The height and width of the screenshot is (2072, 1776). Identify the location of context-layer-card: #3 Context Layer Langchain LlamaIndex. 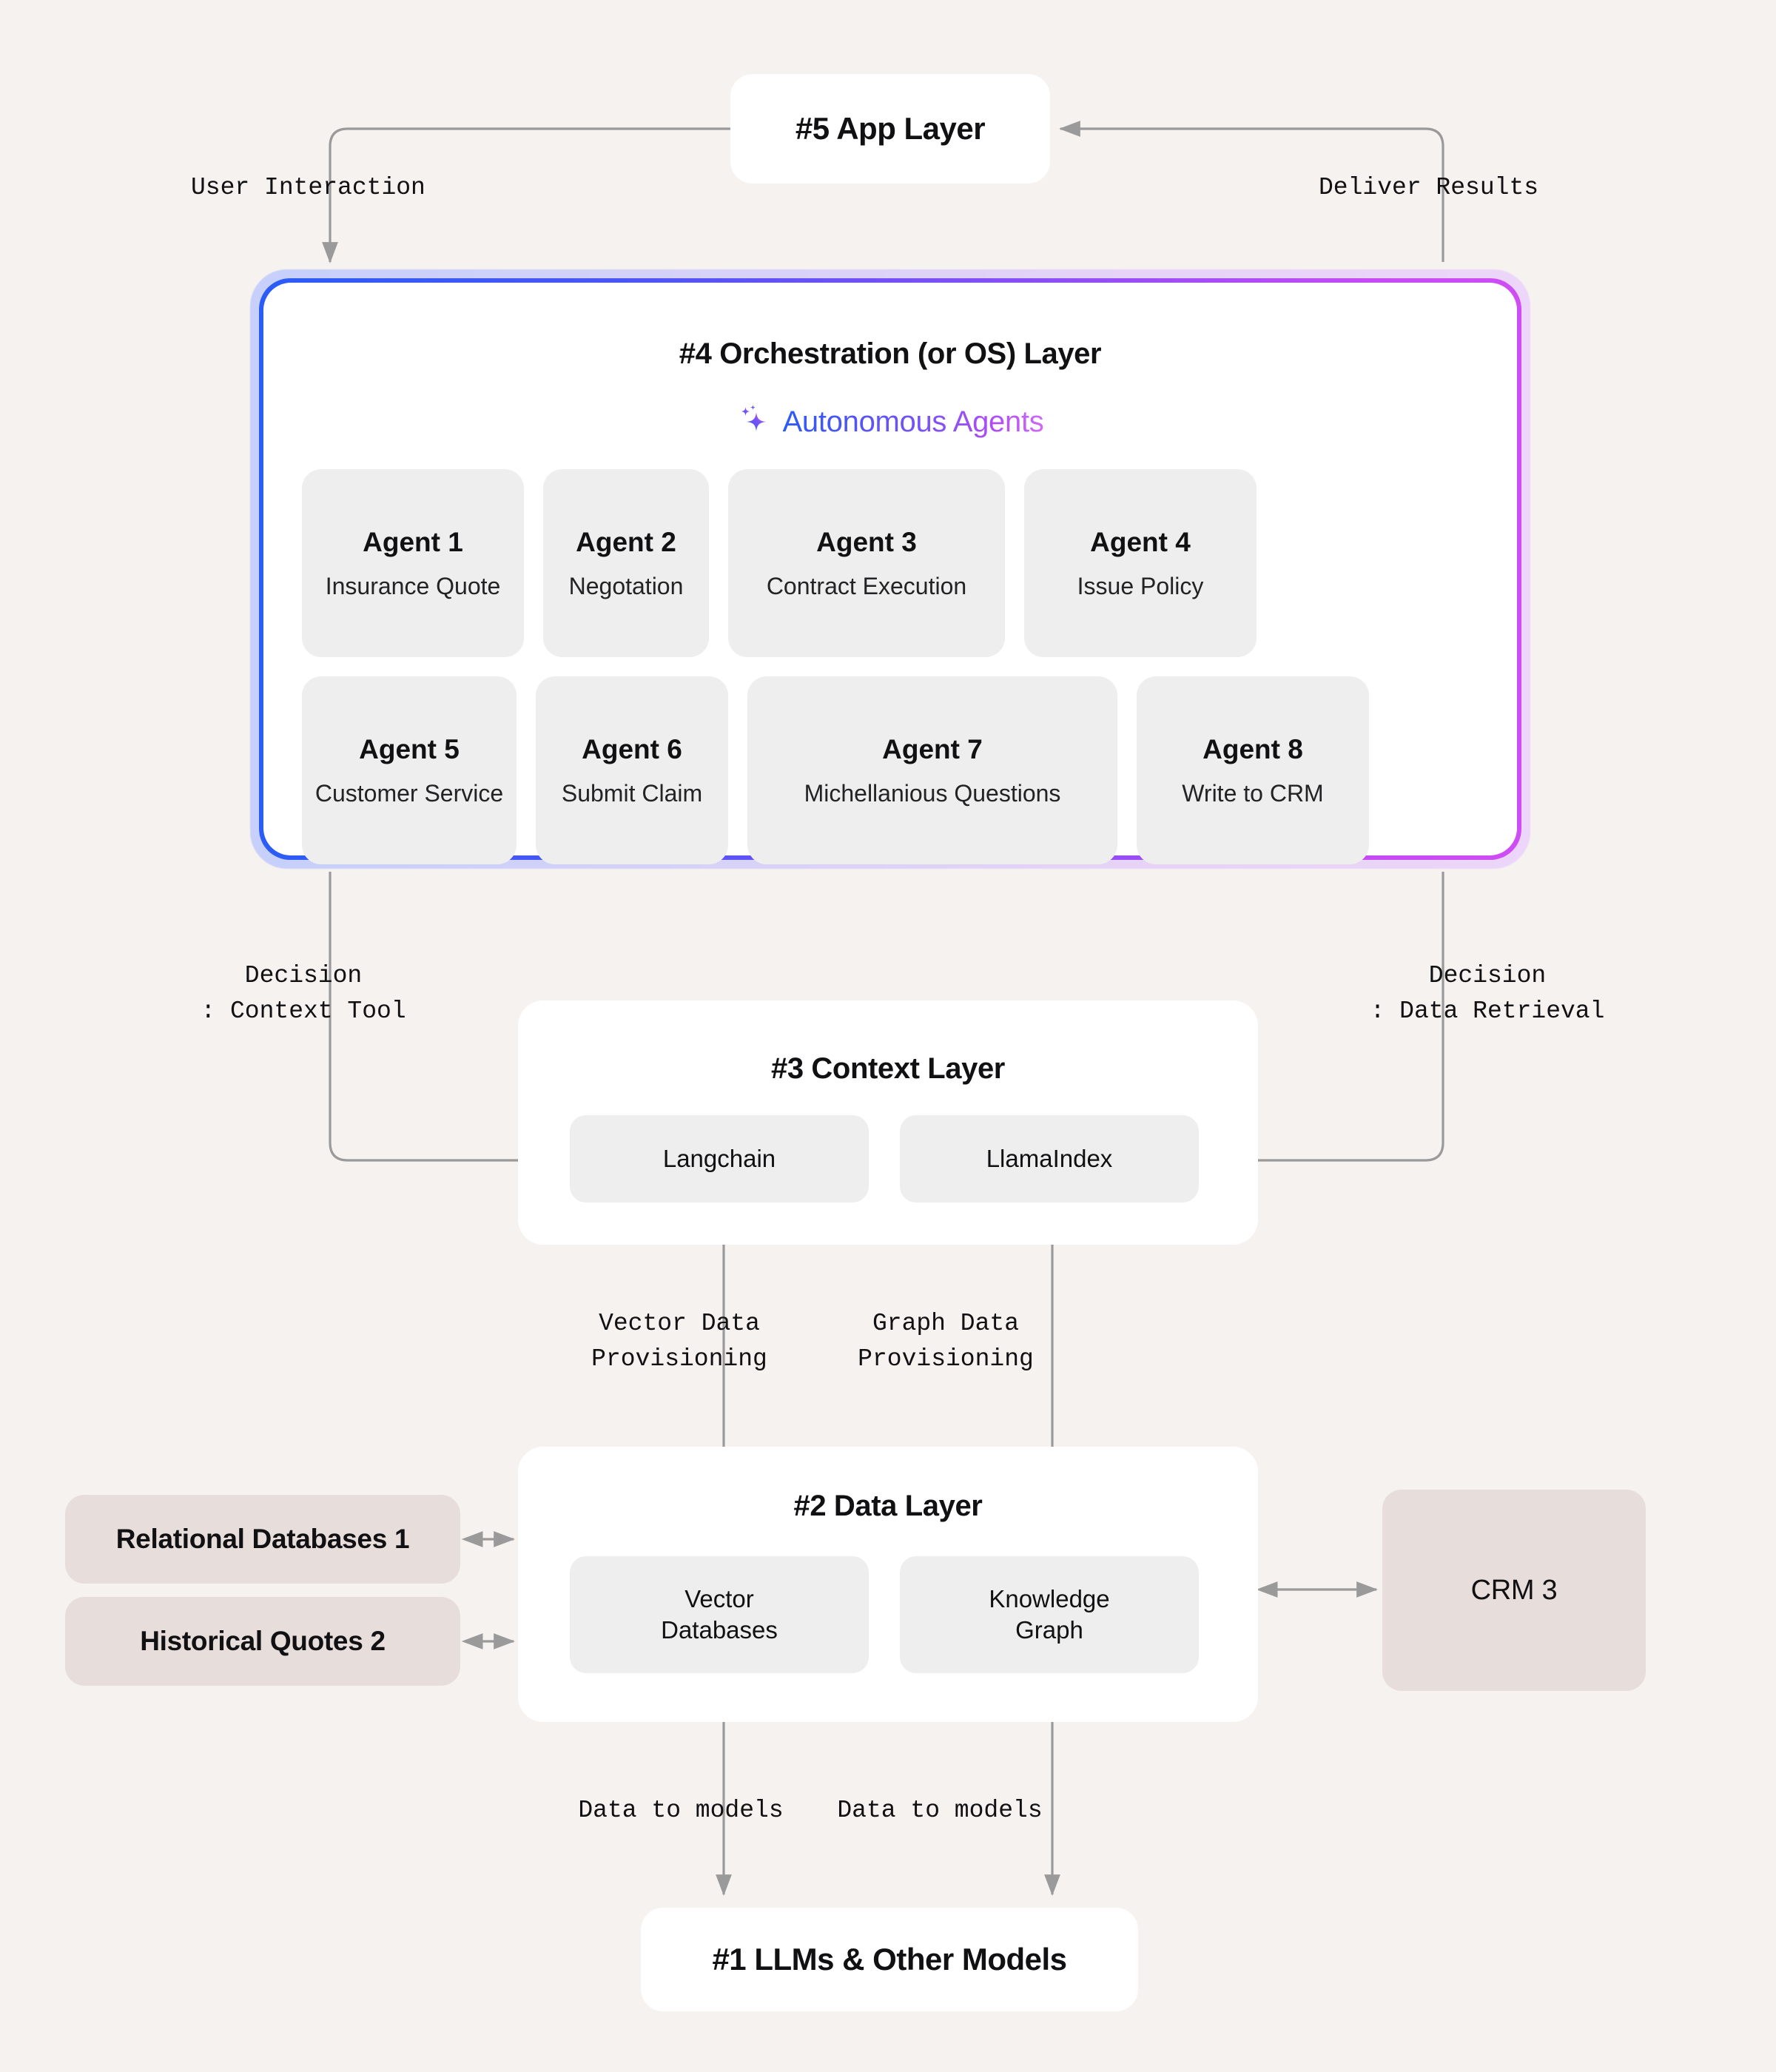
(888, 1122).